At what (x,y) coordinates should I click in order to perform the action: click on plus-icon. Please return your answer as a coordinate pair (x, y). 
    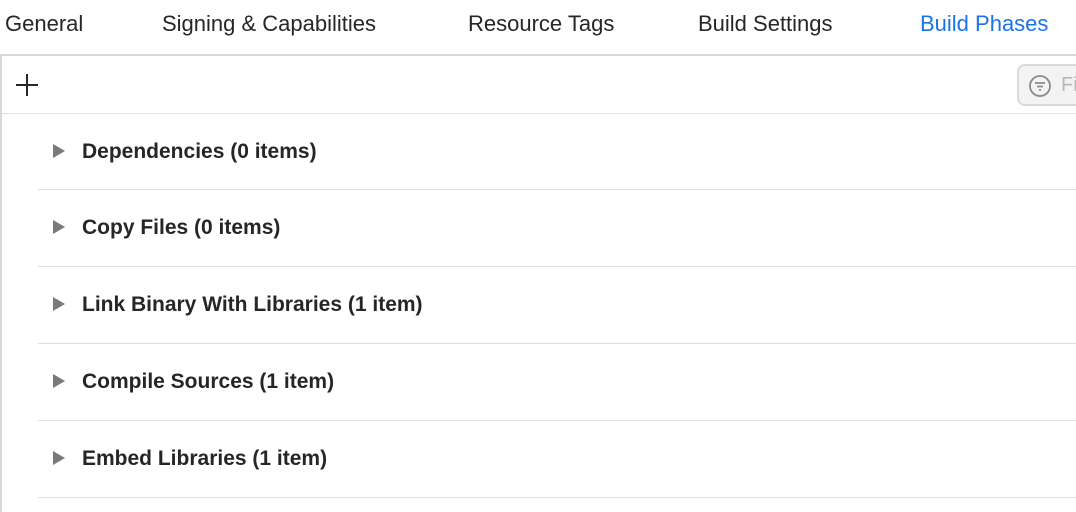
    Looking at the image, I should click on (27, 85).